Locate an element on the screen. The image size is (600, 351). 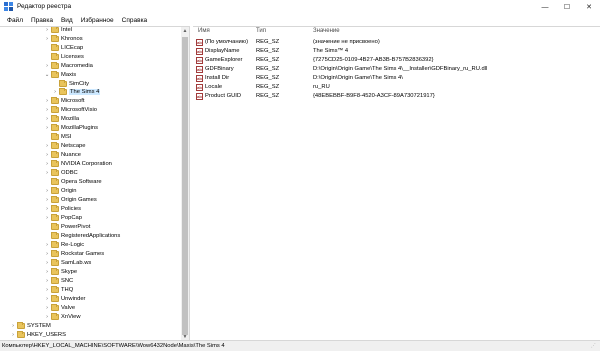
value-row: ab DisplayName REG_SZ The Sims™ 4 is located at coordinates (396, 51).